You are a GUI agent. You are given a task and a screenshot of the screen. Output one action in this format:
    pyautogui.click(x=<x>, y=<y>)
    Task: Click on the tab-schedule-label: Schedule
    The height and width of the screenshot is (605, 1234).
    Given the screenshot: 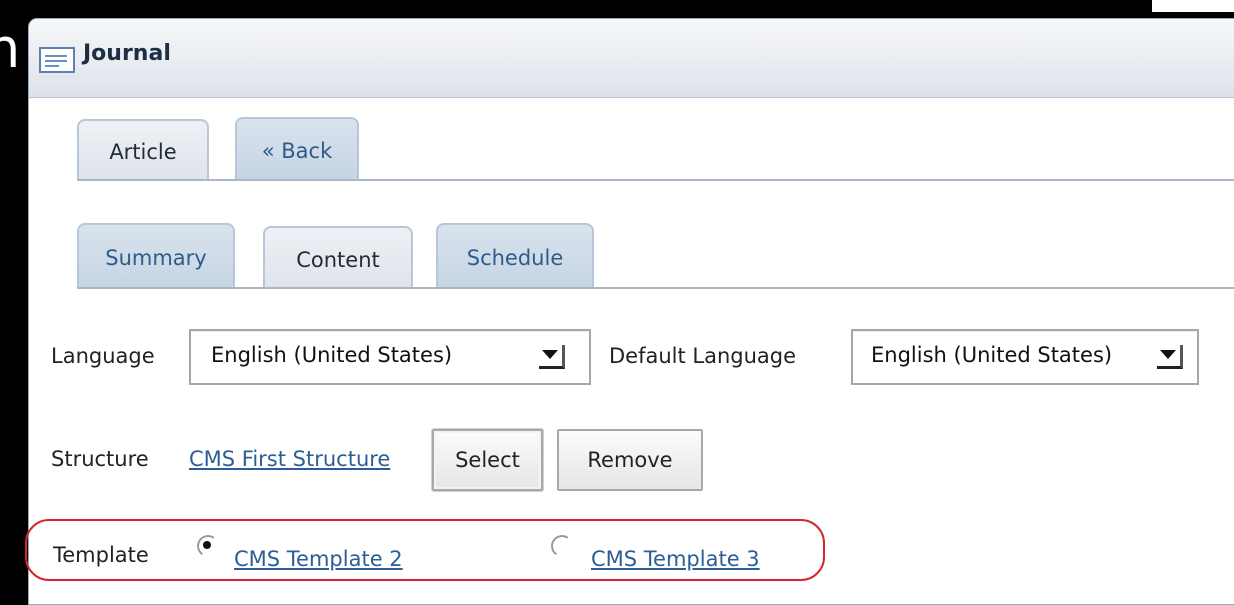 What is the action you would take?
    pyautogui.click(x=515, y=258)
    